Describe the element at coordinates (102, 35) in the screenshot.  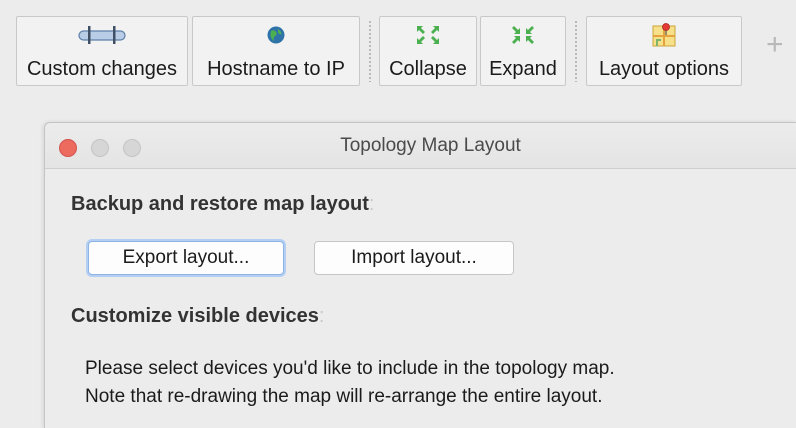
I see `cable-icon` at that location.